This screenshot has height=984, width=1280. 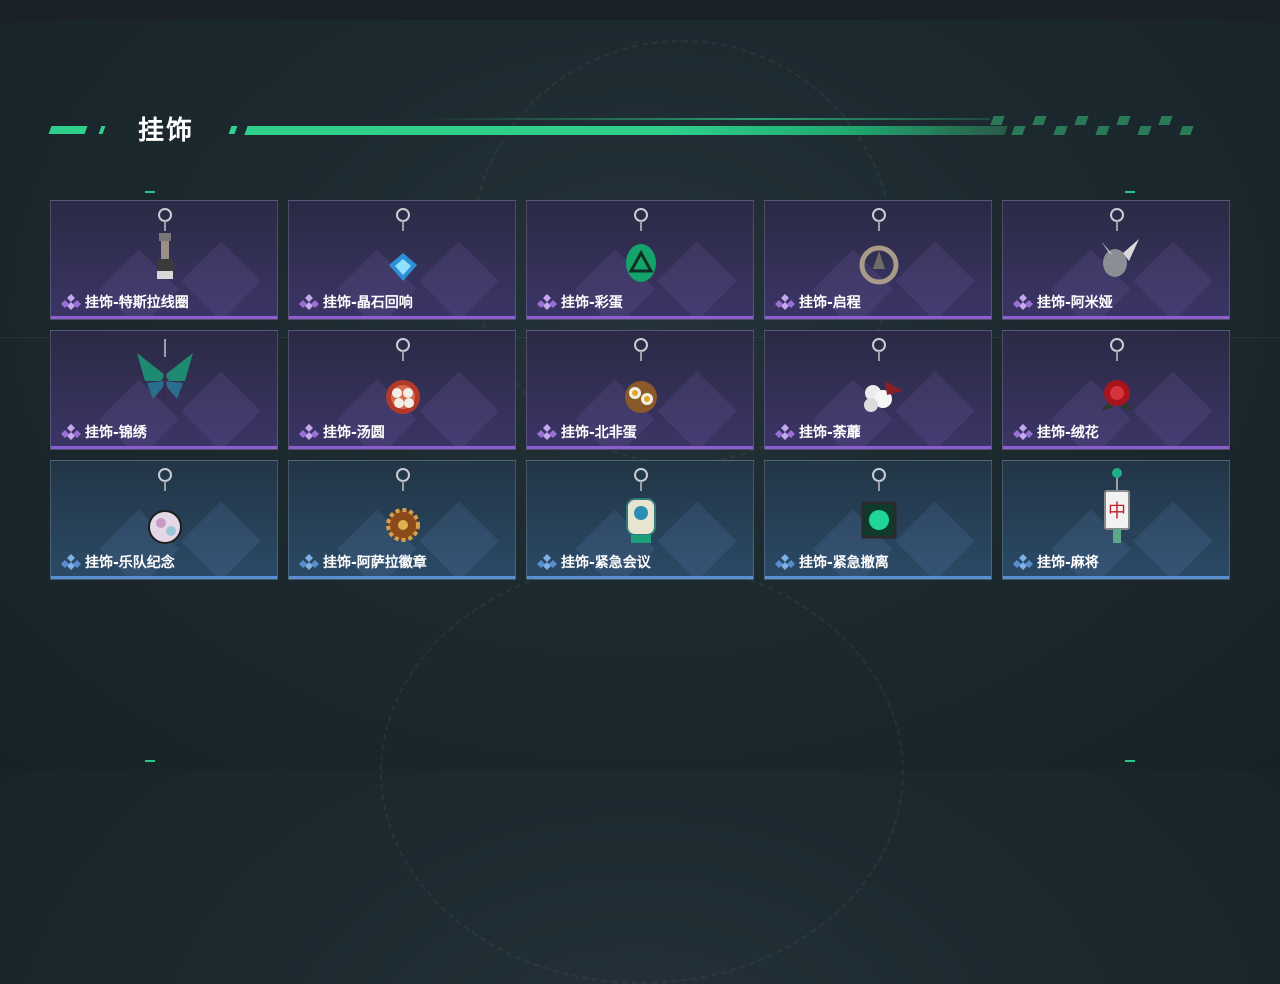 What do you see at coordinates (130, 563) in the screenshot?
I see `charm-name: 挂饰-乐队纪念` at bounding box center [130, 563].